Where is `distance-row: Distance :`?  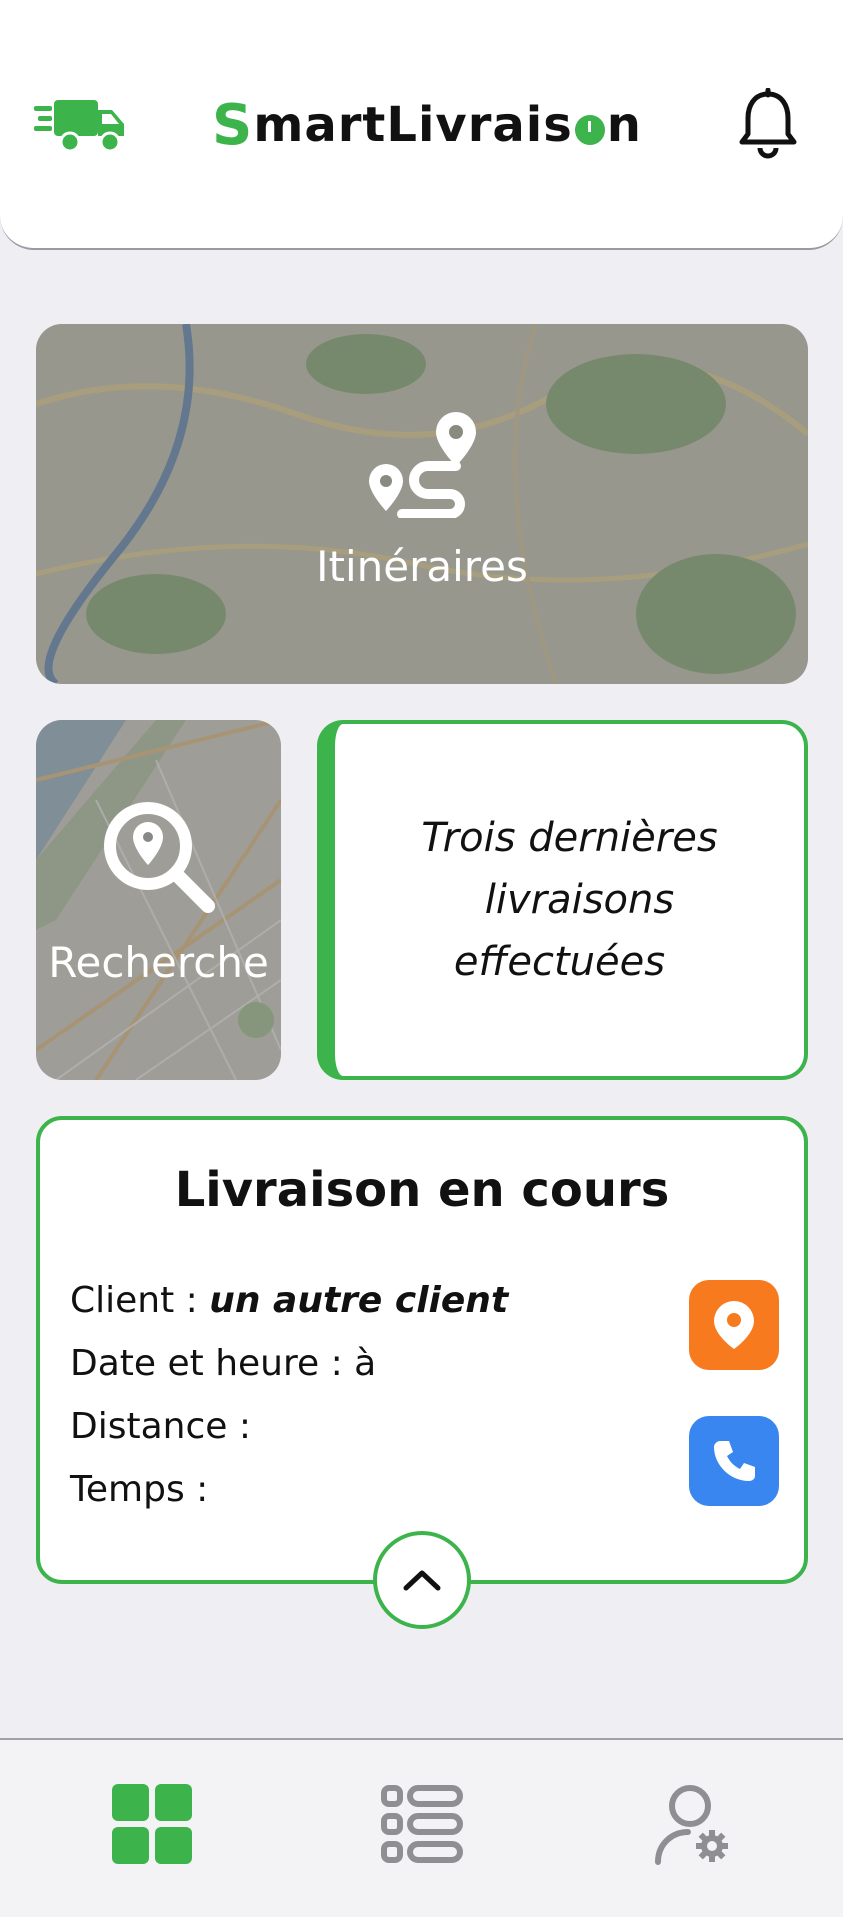 distance-row: Distance : is located at coordinates (160, 1426).